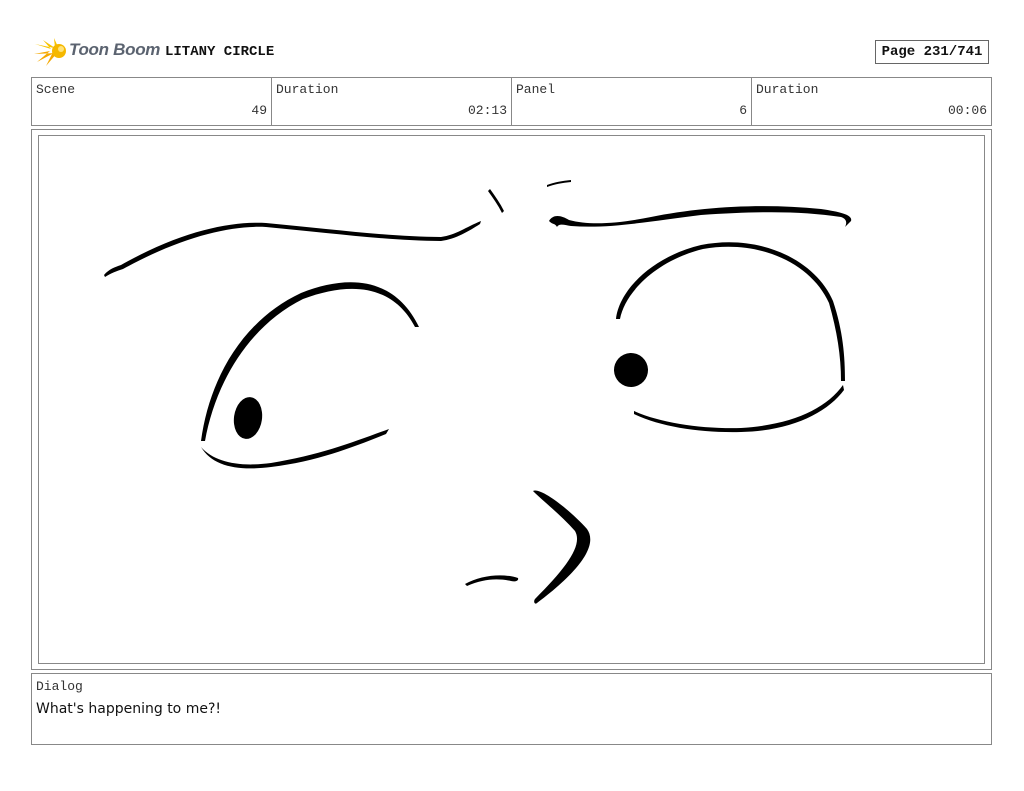 The height and width of the screenshot is (791, 1024). Describe the element at coordinates (496, 201) in the screenshot. I see `brow-crease-left` at that location.